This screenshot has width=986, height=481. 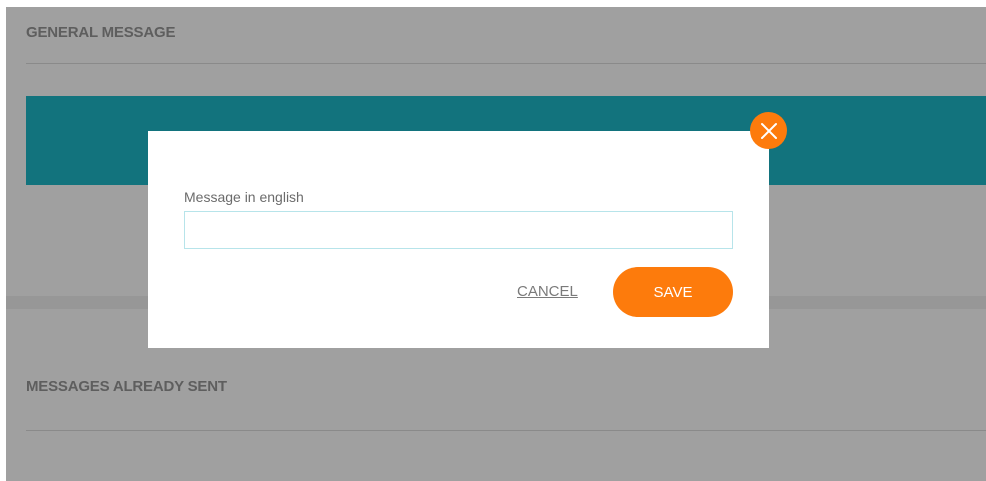 What do you see at coordinates (126, 386) in the screenshot?
I see `messages-sent-title: MESSAGES ALREADY SENT` at bounding box center [126, 386].